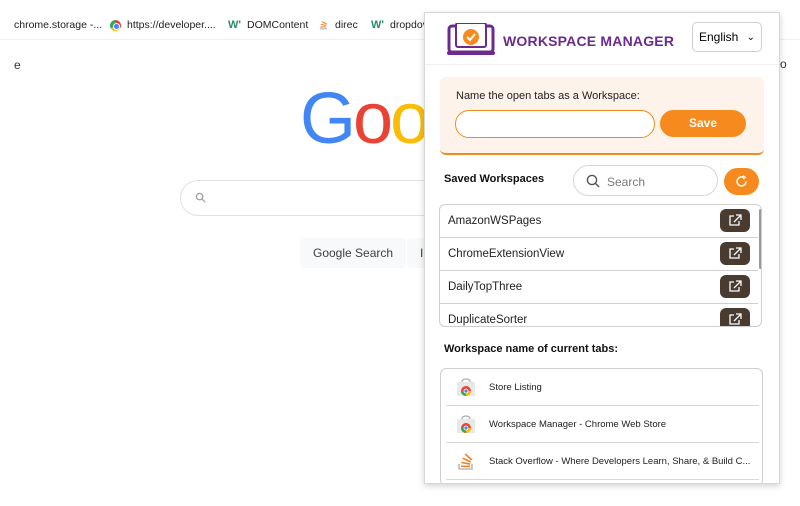  What do you see at coordinates (589, 41) in the screenshot?
I see `app-title: WORKSPACE MANAGER` at bounding box center [589, 41].